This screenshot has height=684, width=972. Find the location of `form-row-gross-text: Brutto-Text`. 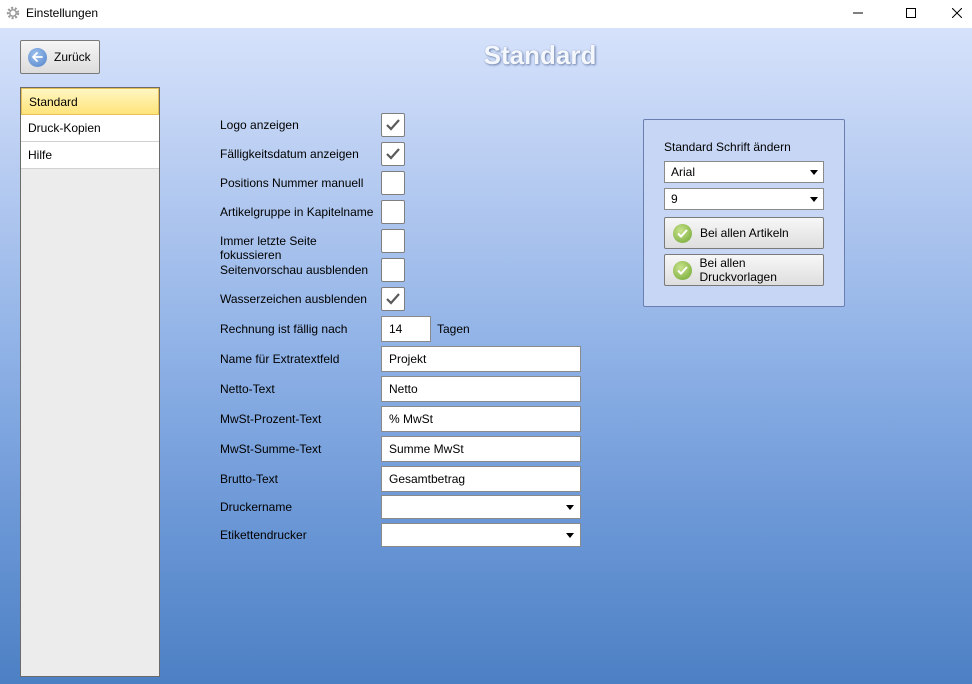

form-row-gross-text: Brutto-Text is located at coordinates (300, 479).